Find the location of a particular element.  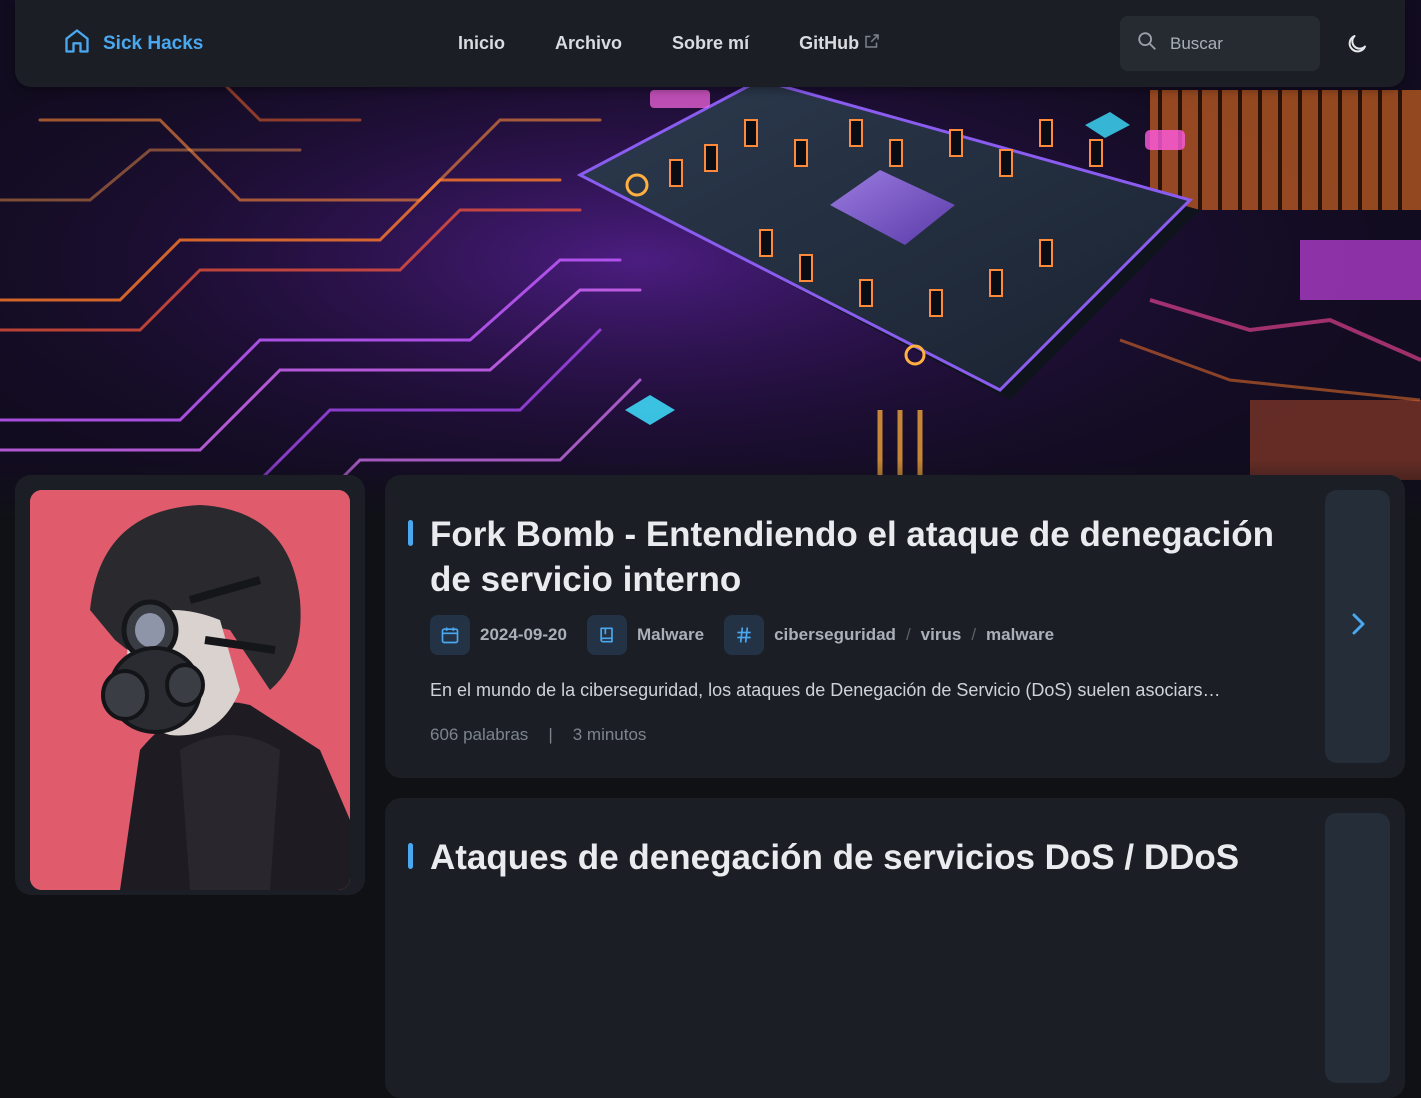

profile-card is located at coordinates (190, 685).